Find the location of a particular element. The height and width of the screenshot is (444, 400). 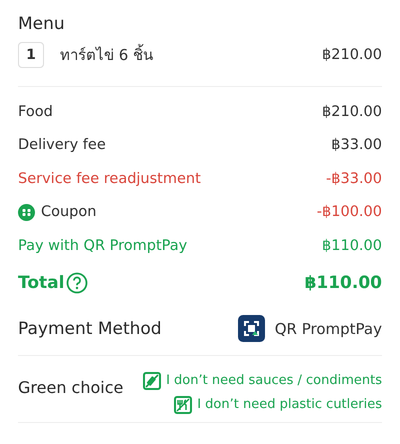

item-name: ทาร์ตไข่ 6 ชิ้น is located at coordinates (107, 54).